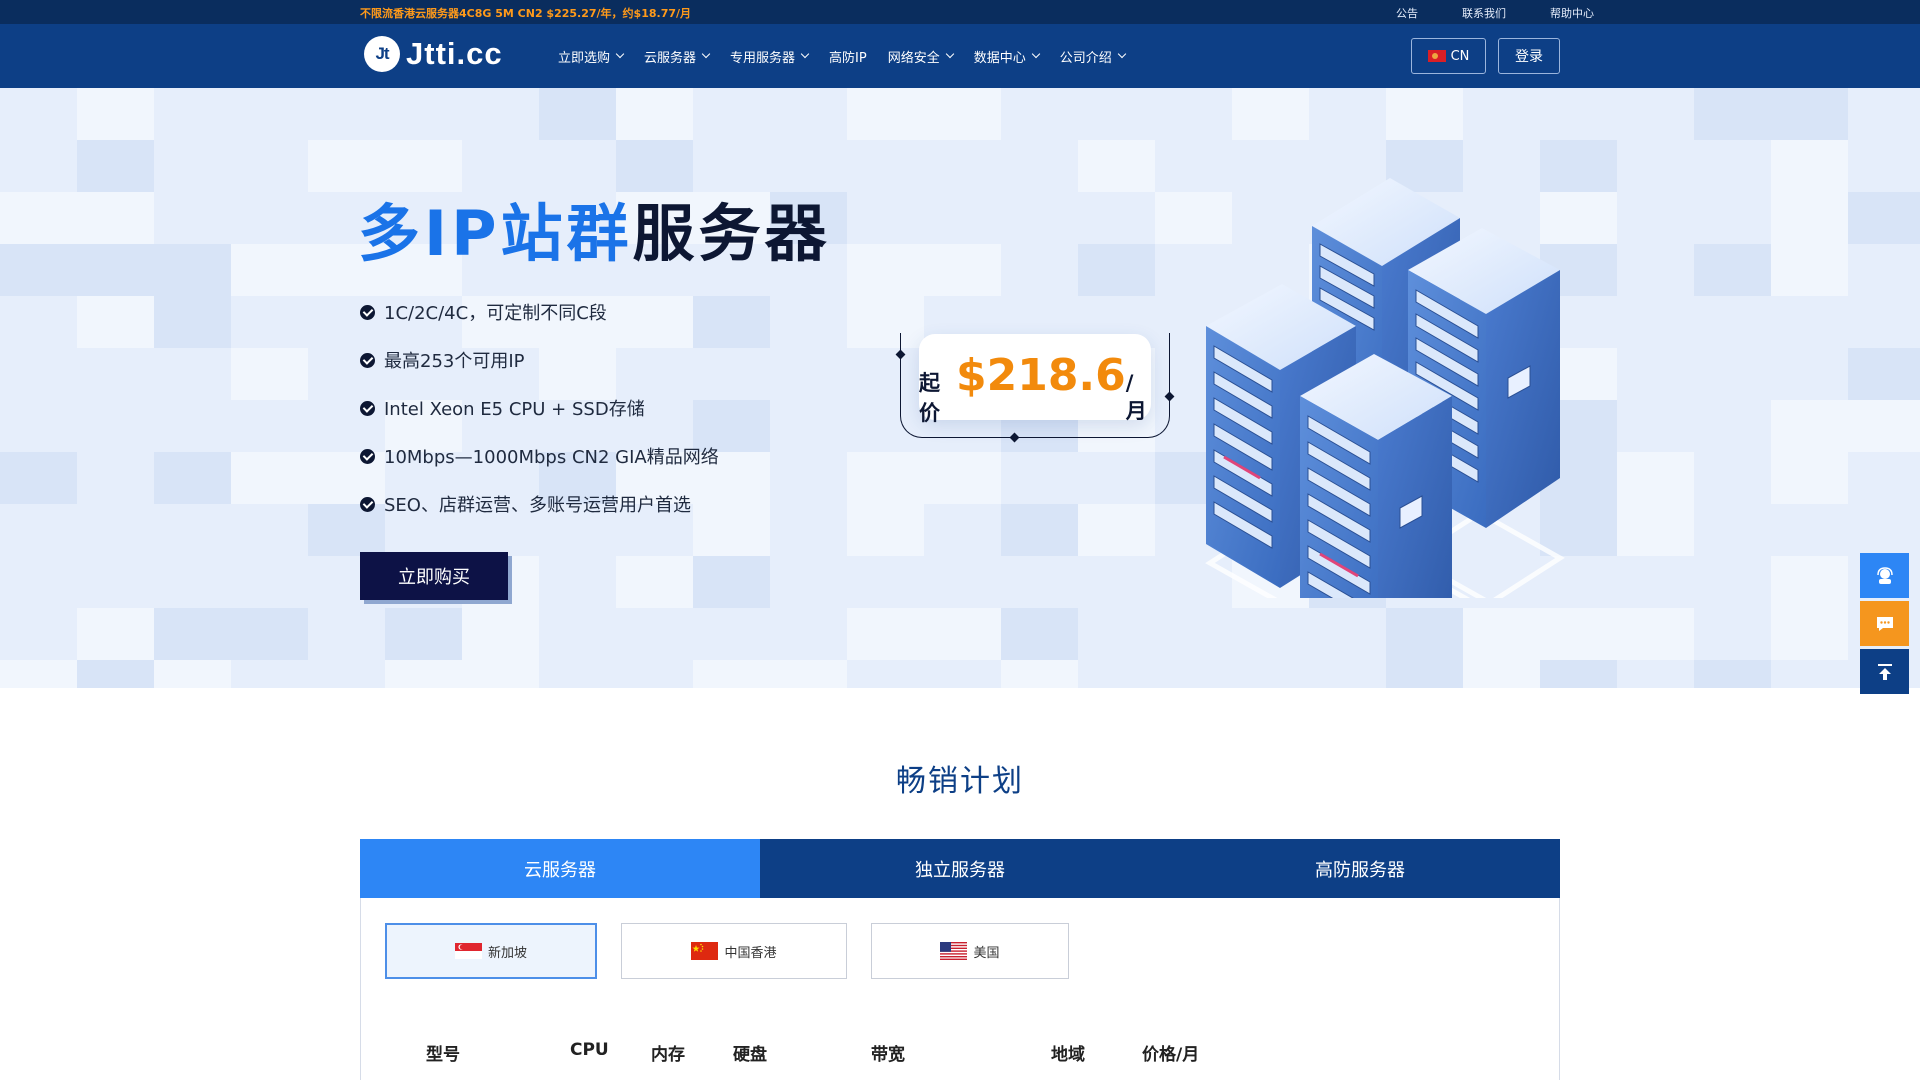 Image resolution: width=1920 pixels, height=1080 pixels. What do you see at coordinates (539, 456) in the screenshot?
I see `feature-item: 10Mbps—1000Mbps CN2 GIA精品网络` at bounding box center [539, 456].